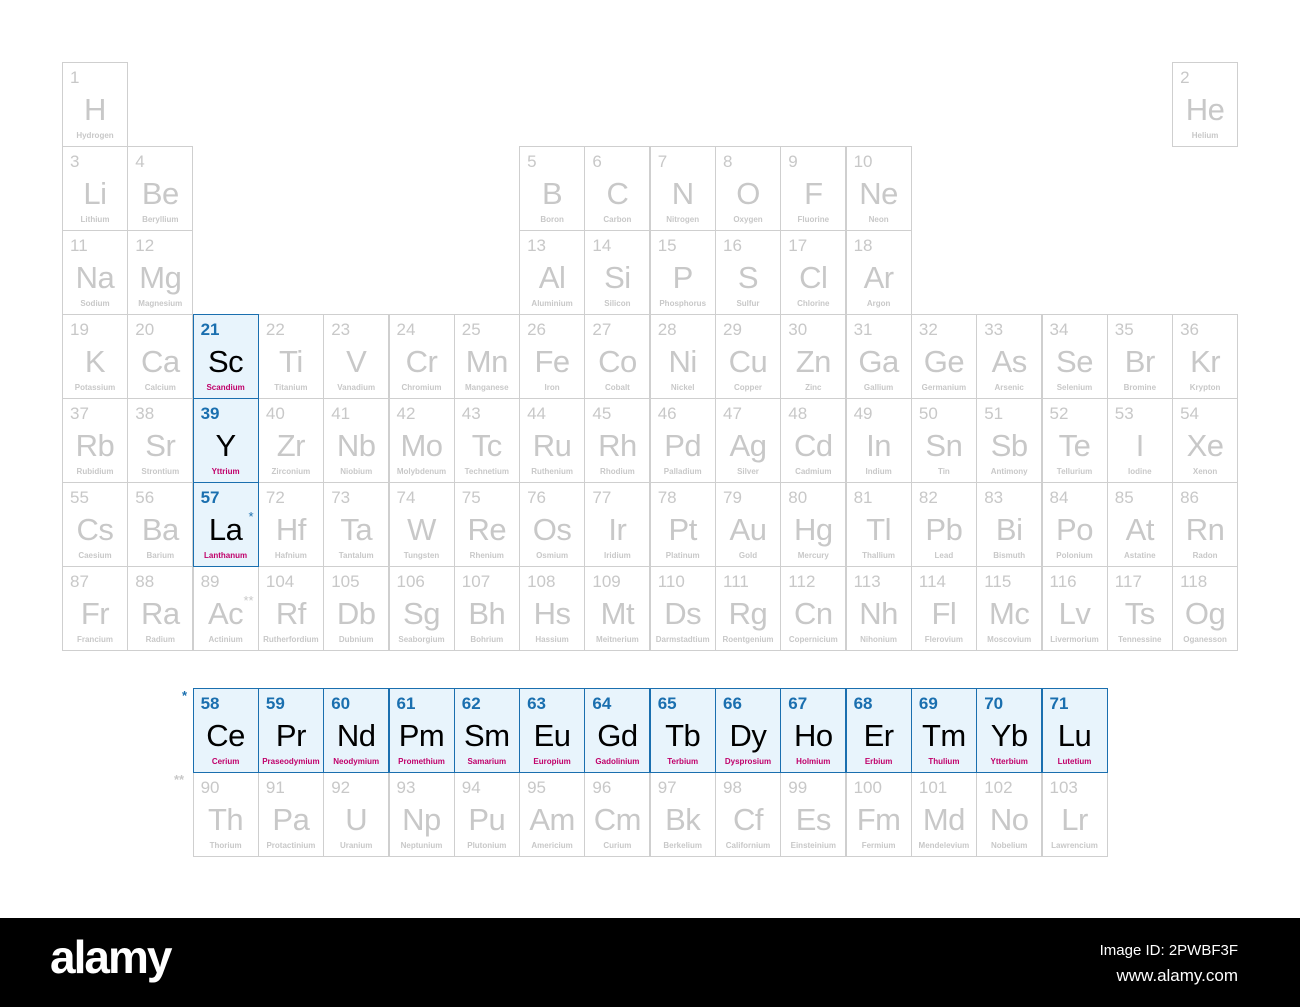 This screenshot has height=1007, width=1300. What do you see at coordinates (356, 639) in the screenshot?
I see `element-name: Dubnium` at bounding box center [356, 639].